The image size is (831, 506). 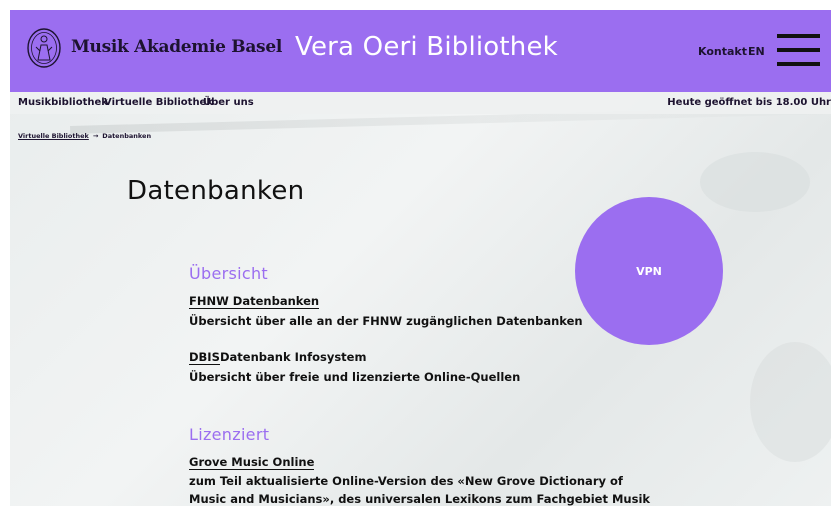 I want to click on dbis-suffix: Datenbank Infosystem, so click(x=293, y=357).